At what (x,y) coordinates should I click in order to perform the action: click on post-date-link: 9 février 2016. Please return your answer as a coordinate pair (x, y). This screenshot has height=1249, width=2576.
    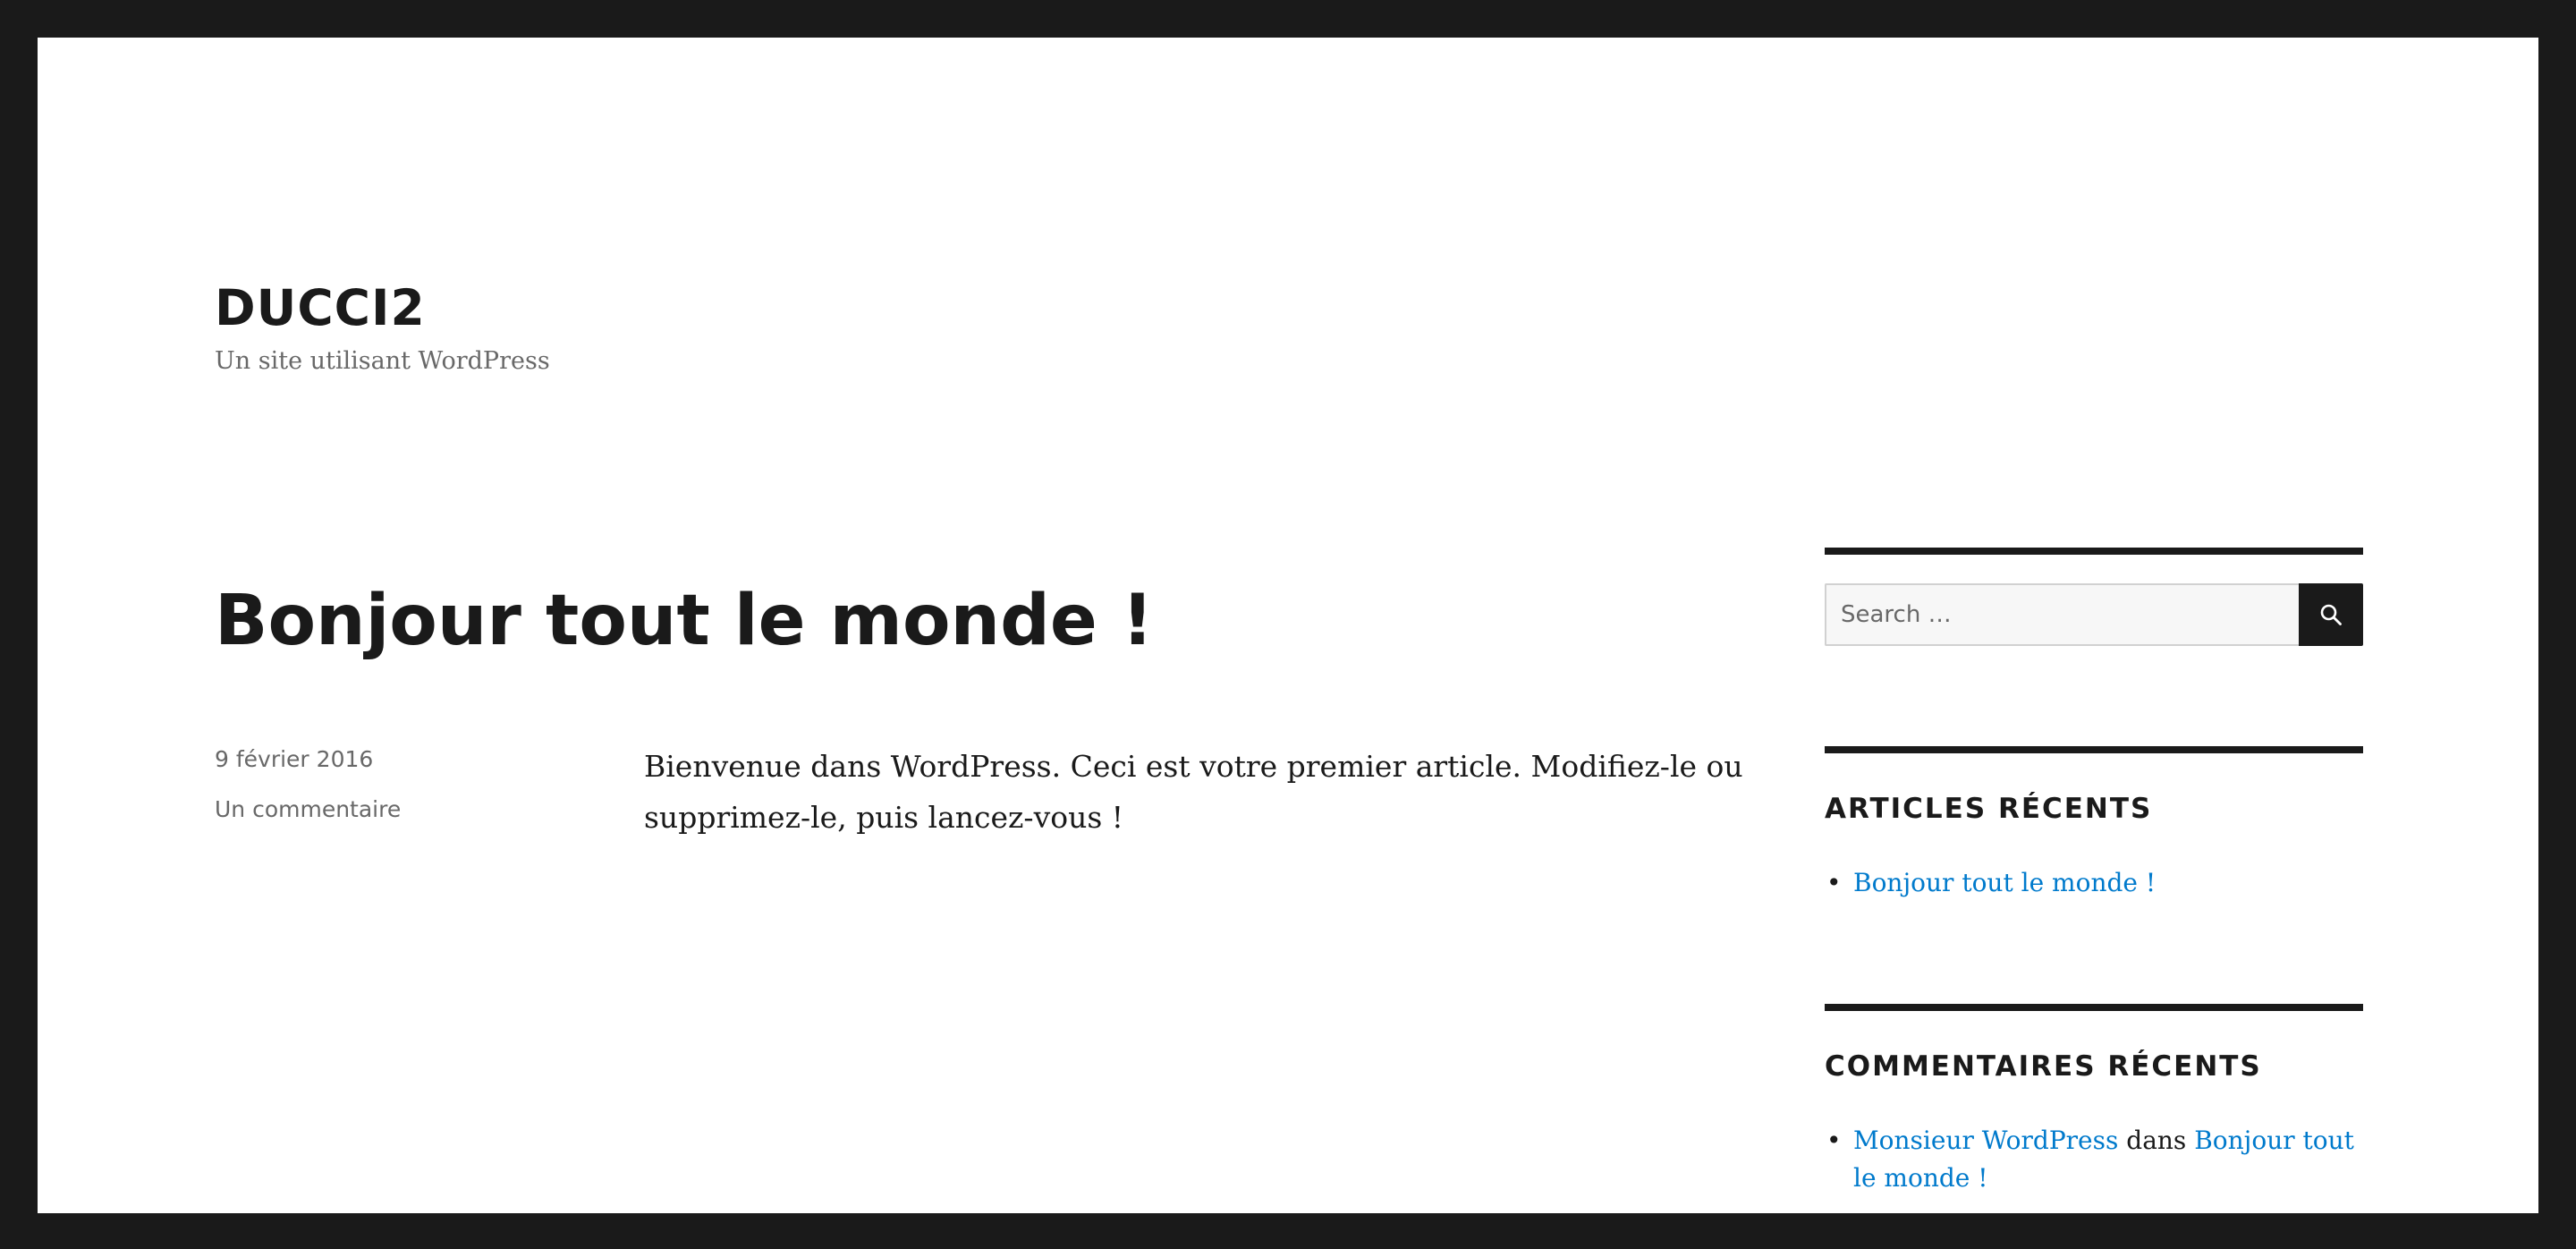
    Looking at the image, I should click on (294, 760).